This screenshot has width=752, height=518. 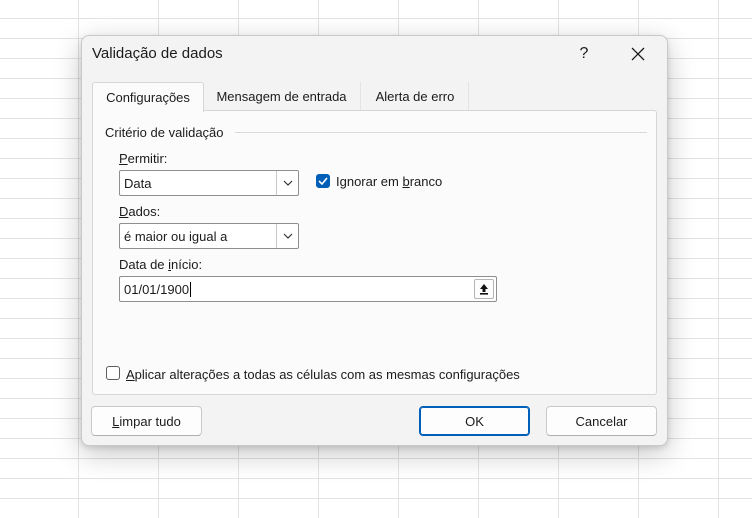 What do you see at coordinates (113, 373) in the screenshot?
I see `apply-all-checkbox` at bounding box center [113, 373].